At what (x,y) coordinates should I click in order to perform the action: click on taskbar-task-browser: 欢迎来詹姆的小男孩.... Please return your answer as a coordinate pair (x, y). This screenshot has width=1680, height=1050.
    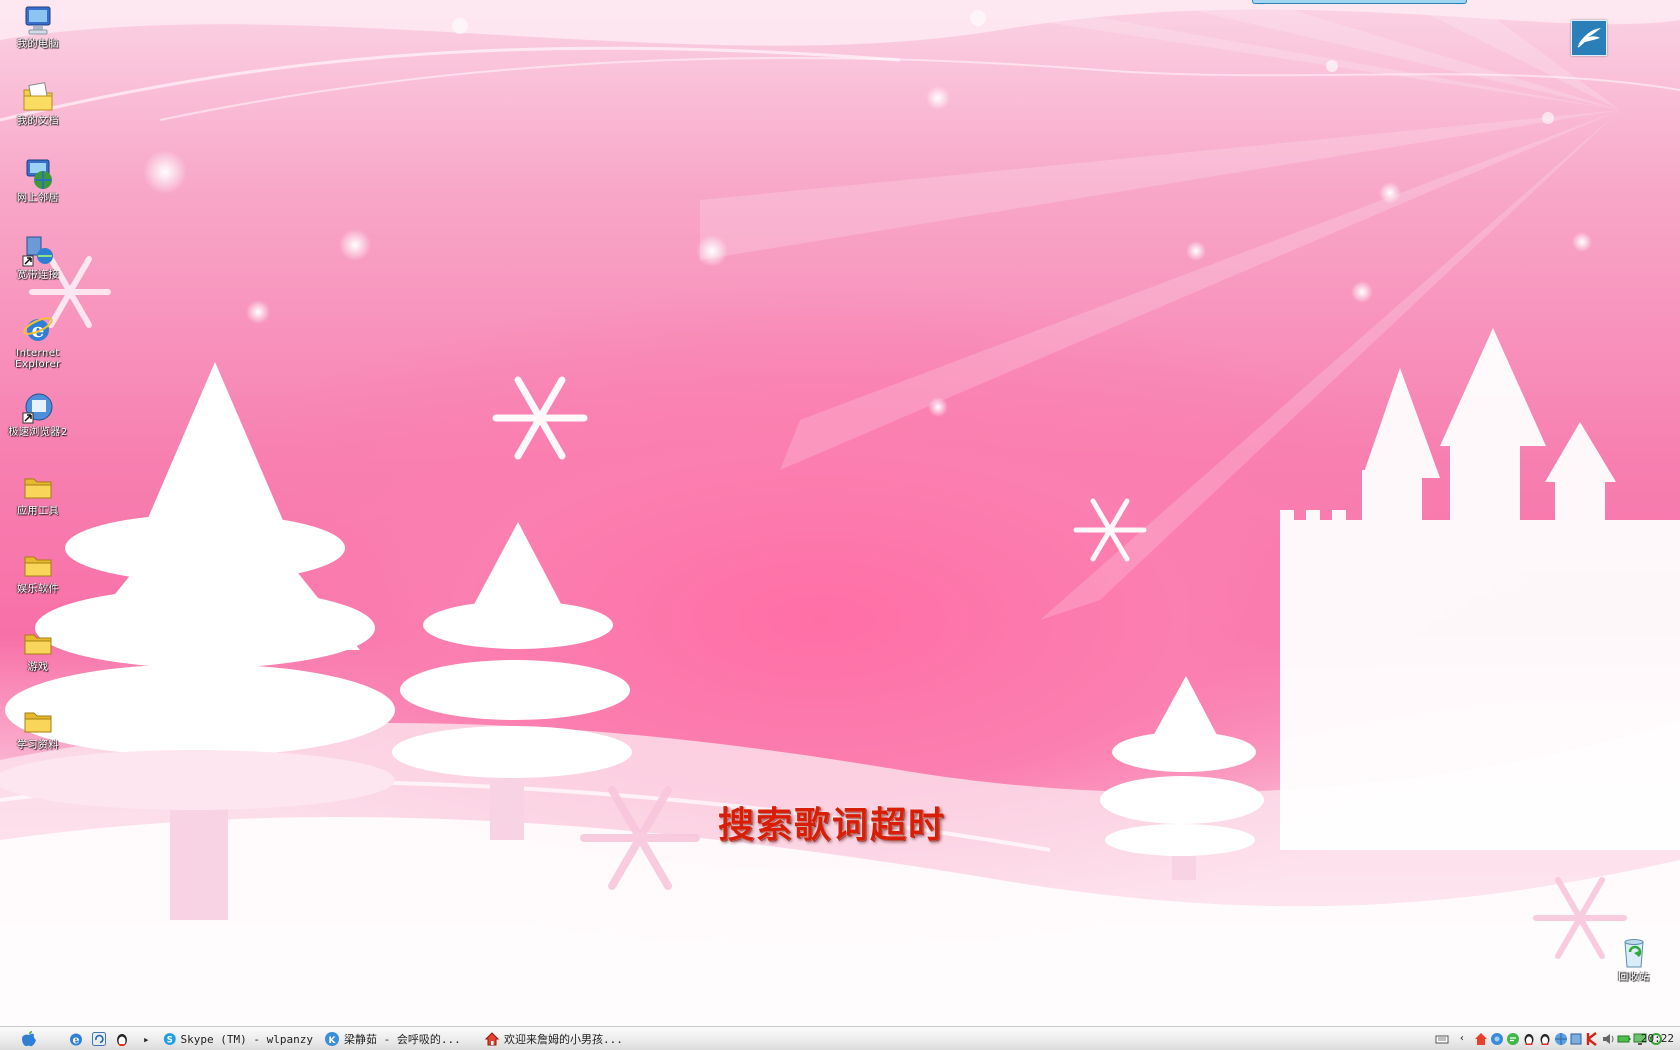
    Looking at the image, I should click on (564, 1039).